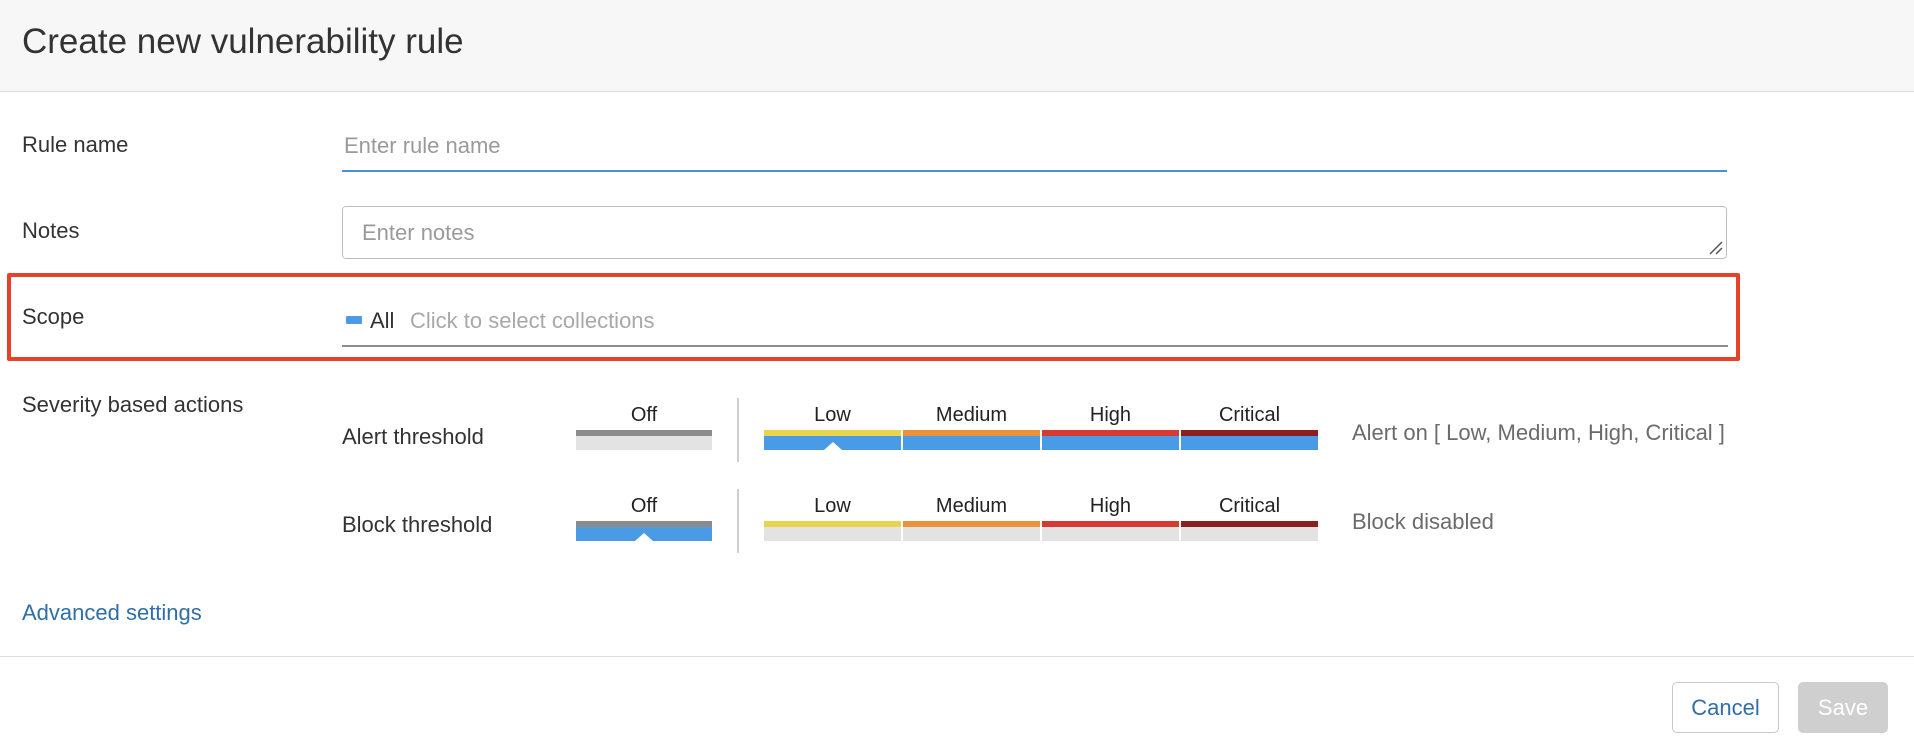  What do you see at coordinates (1110, 432) in the screenshot?
I see `alert-level-high: High` at bounding box center [1110, 432].